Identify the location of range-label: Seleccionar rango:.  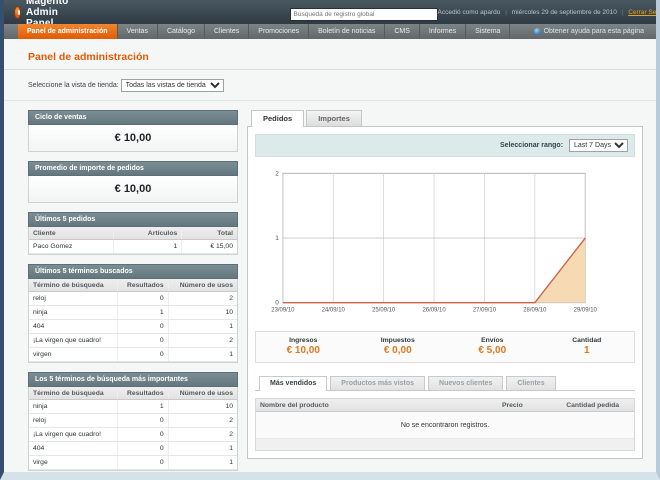
(532, 145).